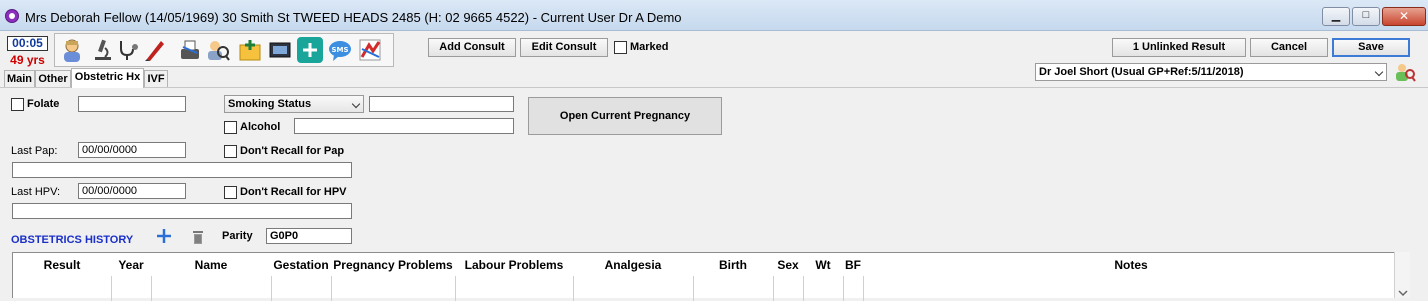 This screenshot has width=1428, height=301. What do you see at coordinates (309, 236) in the screenshot?
I see `parity-input: G0P0` at bounding box center [309, 236].